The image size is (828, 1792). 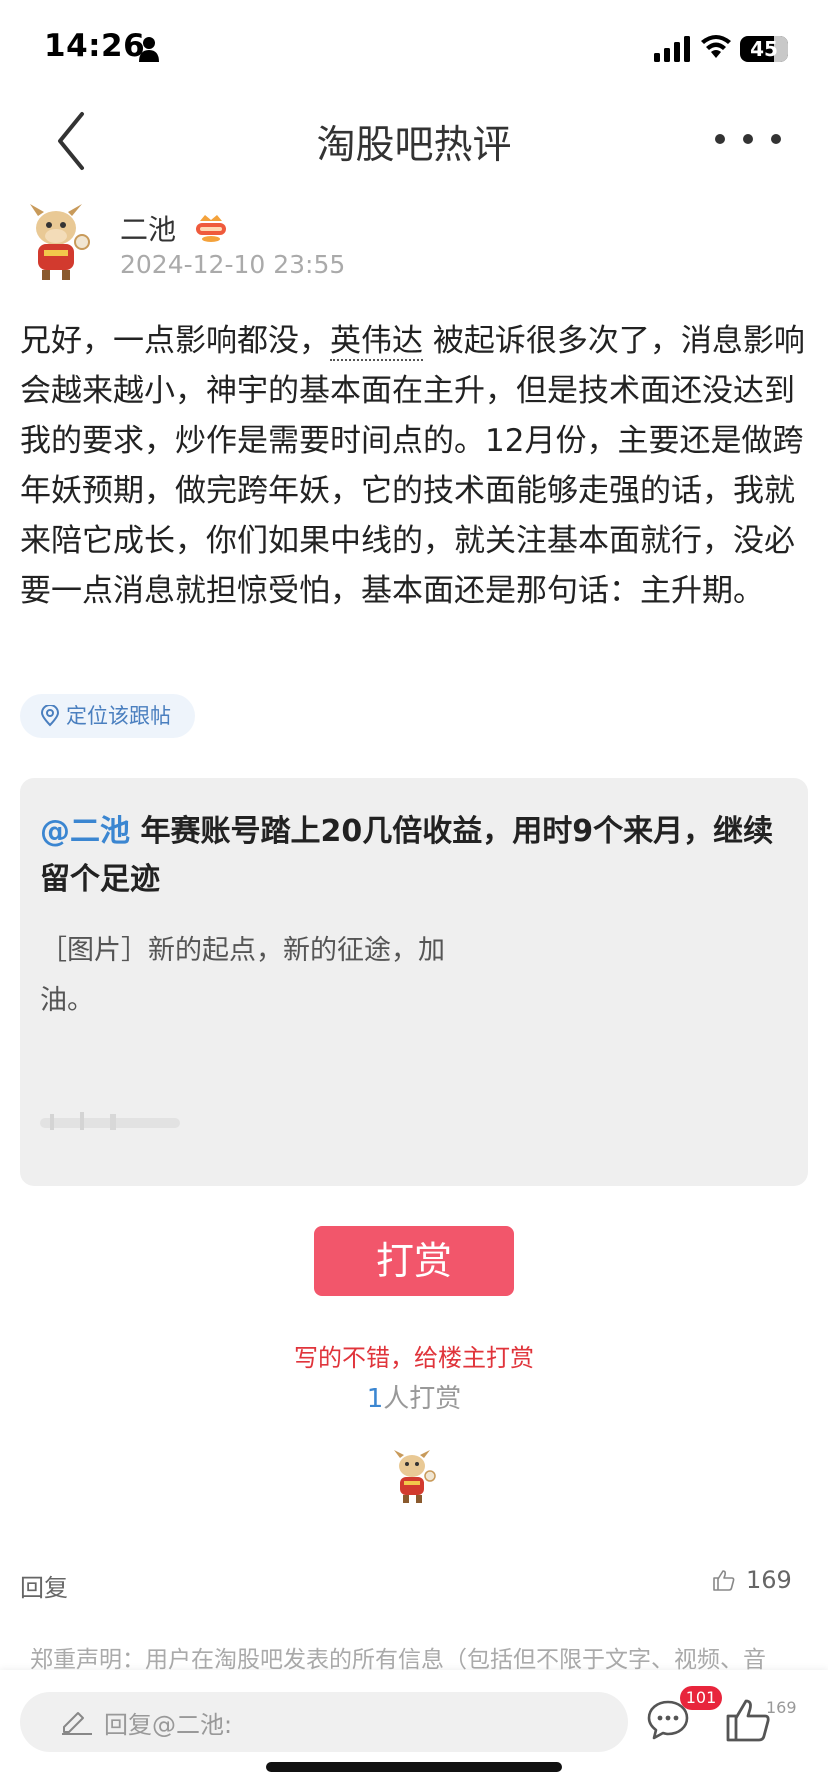 I want to click on battery-level: 45, so click(x=764, y=49).